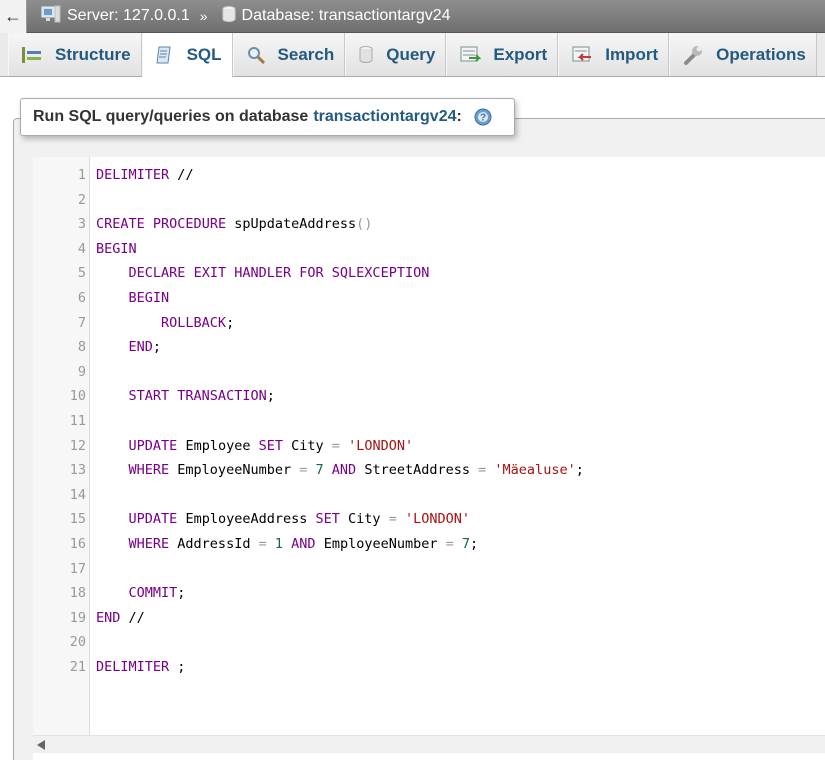  Describe the element at coordinates (157, 273) in the screenshot. I see `code-keyword: DECLARE` at that location.